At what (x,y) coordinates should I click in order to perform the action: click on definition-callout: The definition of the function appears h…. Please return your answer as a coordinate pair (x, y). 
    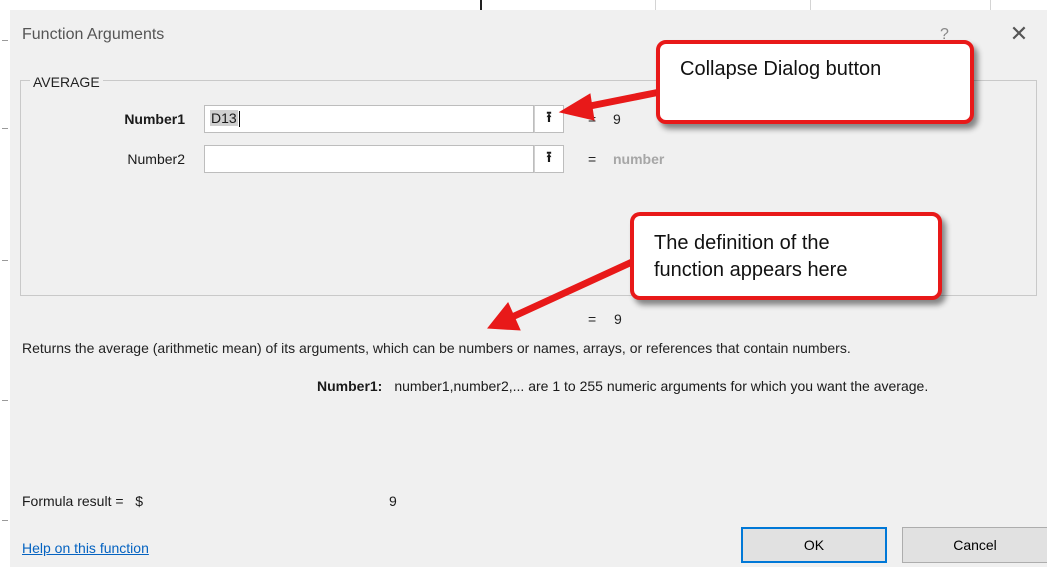
    Looking at the image, I should click on (786, 256).